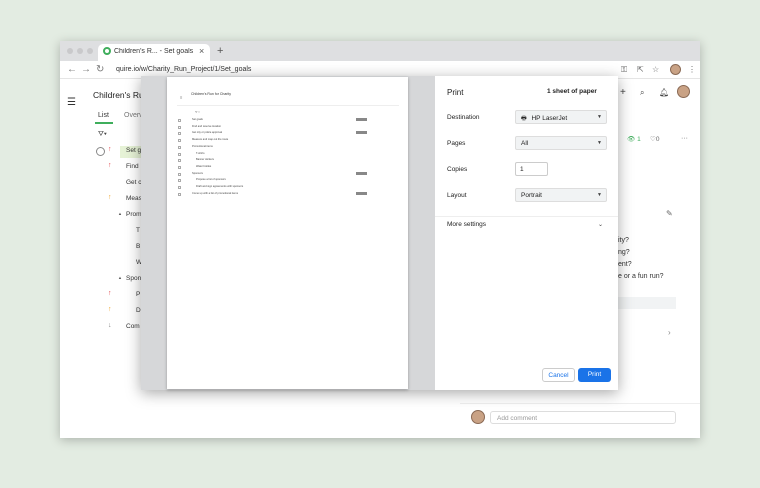  What do you see at coordinates (669, 332) in the screenshot?
I see `chevron-right-icon: ›` at bounding box center [669, 332].